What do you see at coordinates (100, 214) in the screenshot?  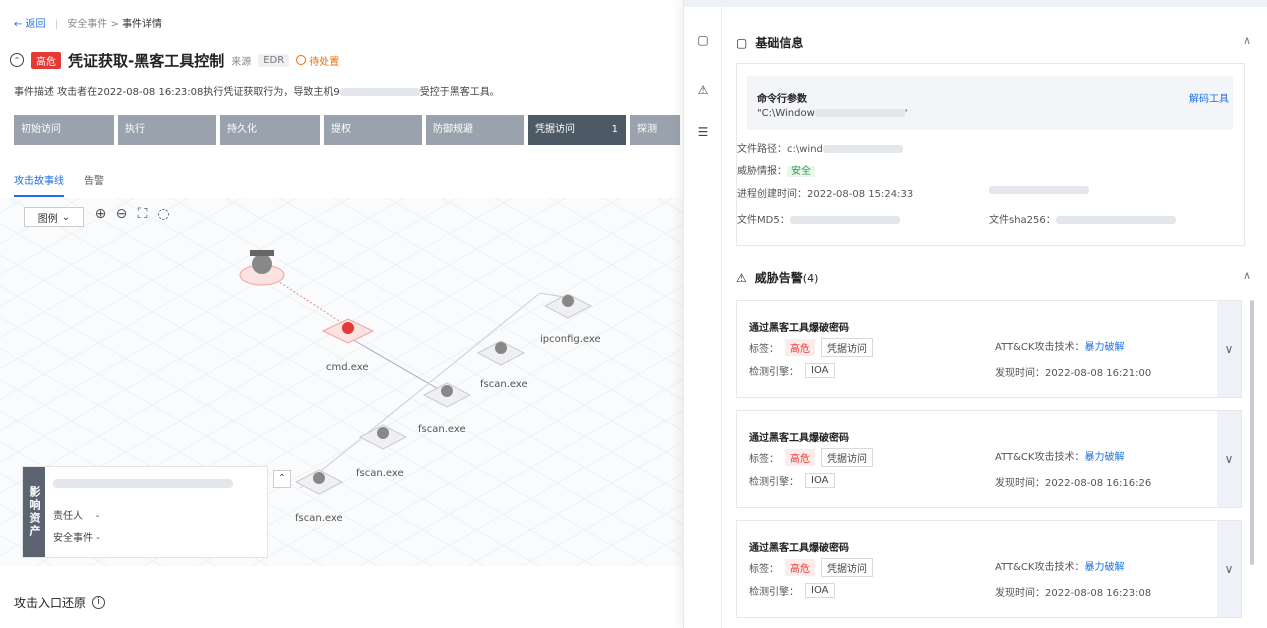 I see `zoom-in-icon: ⊕` at bounding box center [100, 214].